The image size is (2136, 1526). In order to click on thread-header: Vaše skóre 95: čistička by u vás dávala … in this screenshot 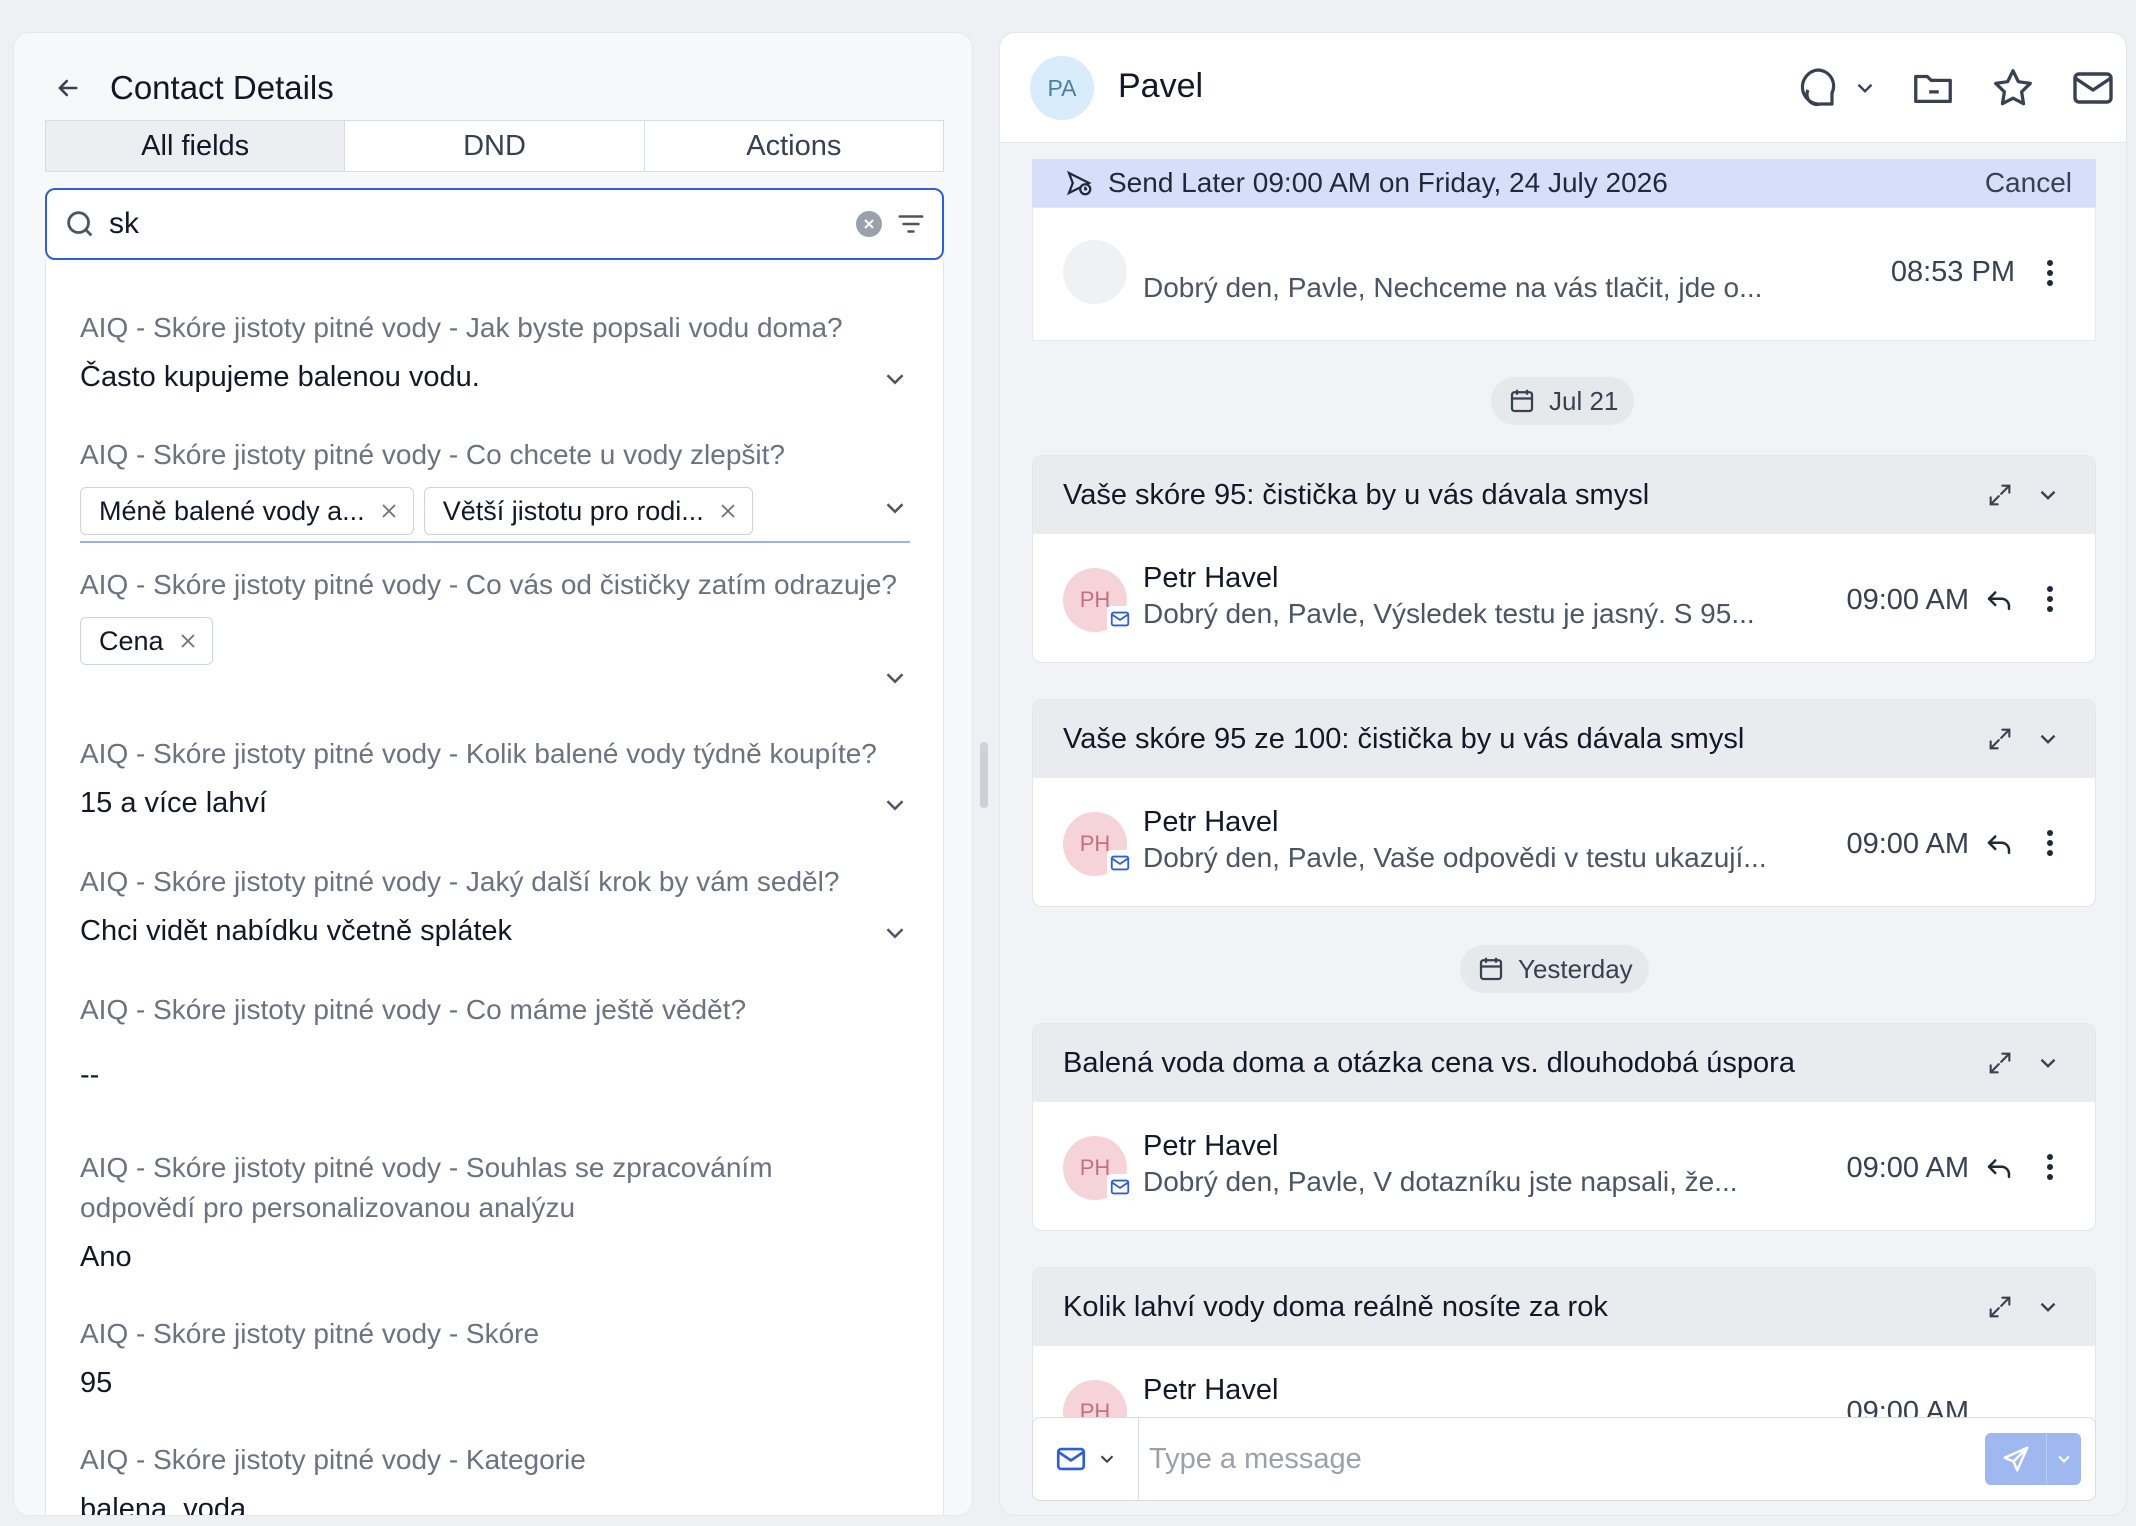, I will do `click(1564, 495)`.